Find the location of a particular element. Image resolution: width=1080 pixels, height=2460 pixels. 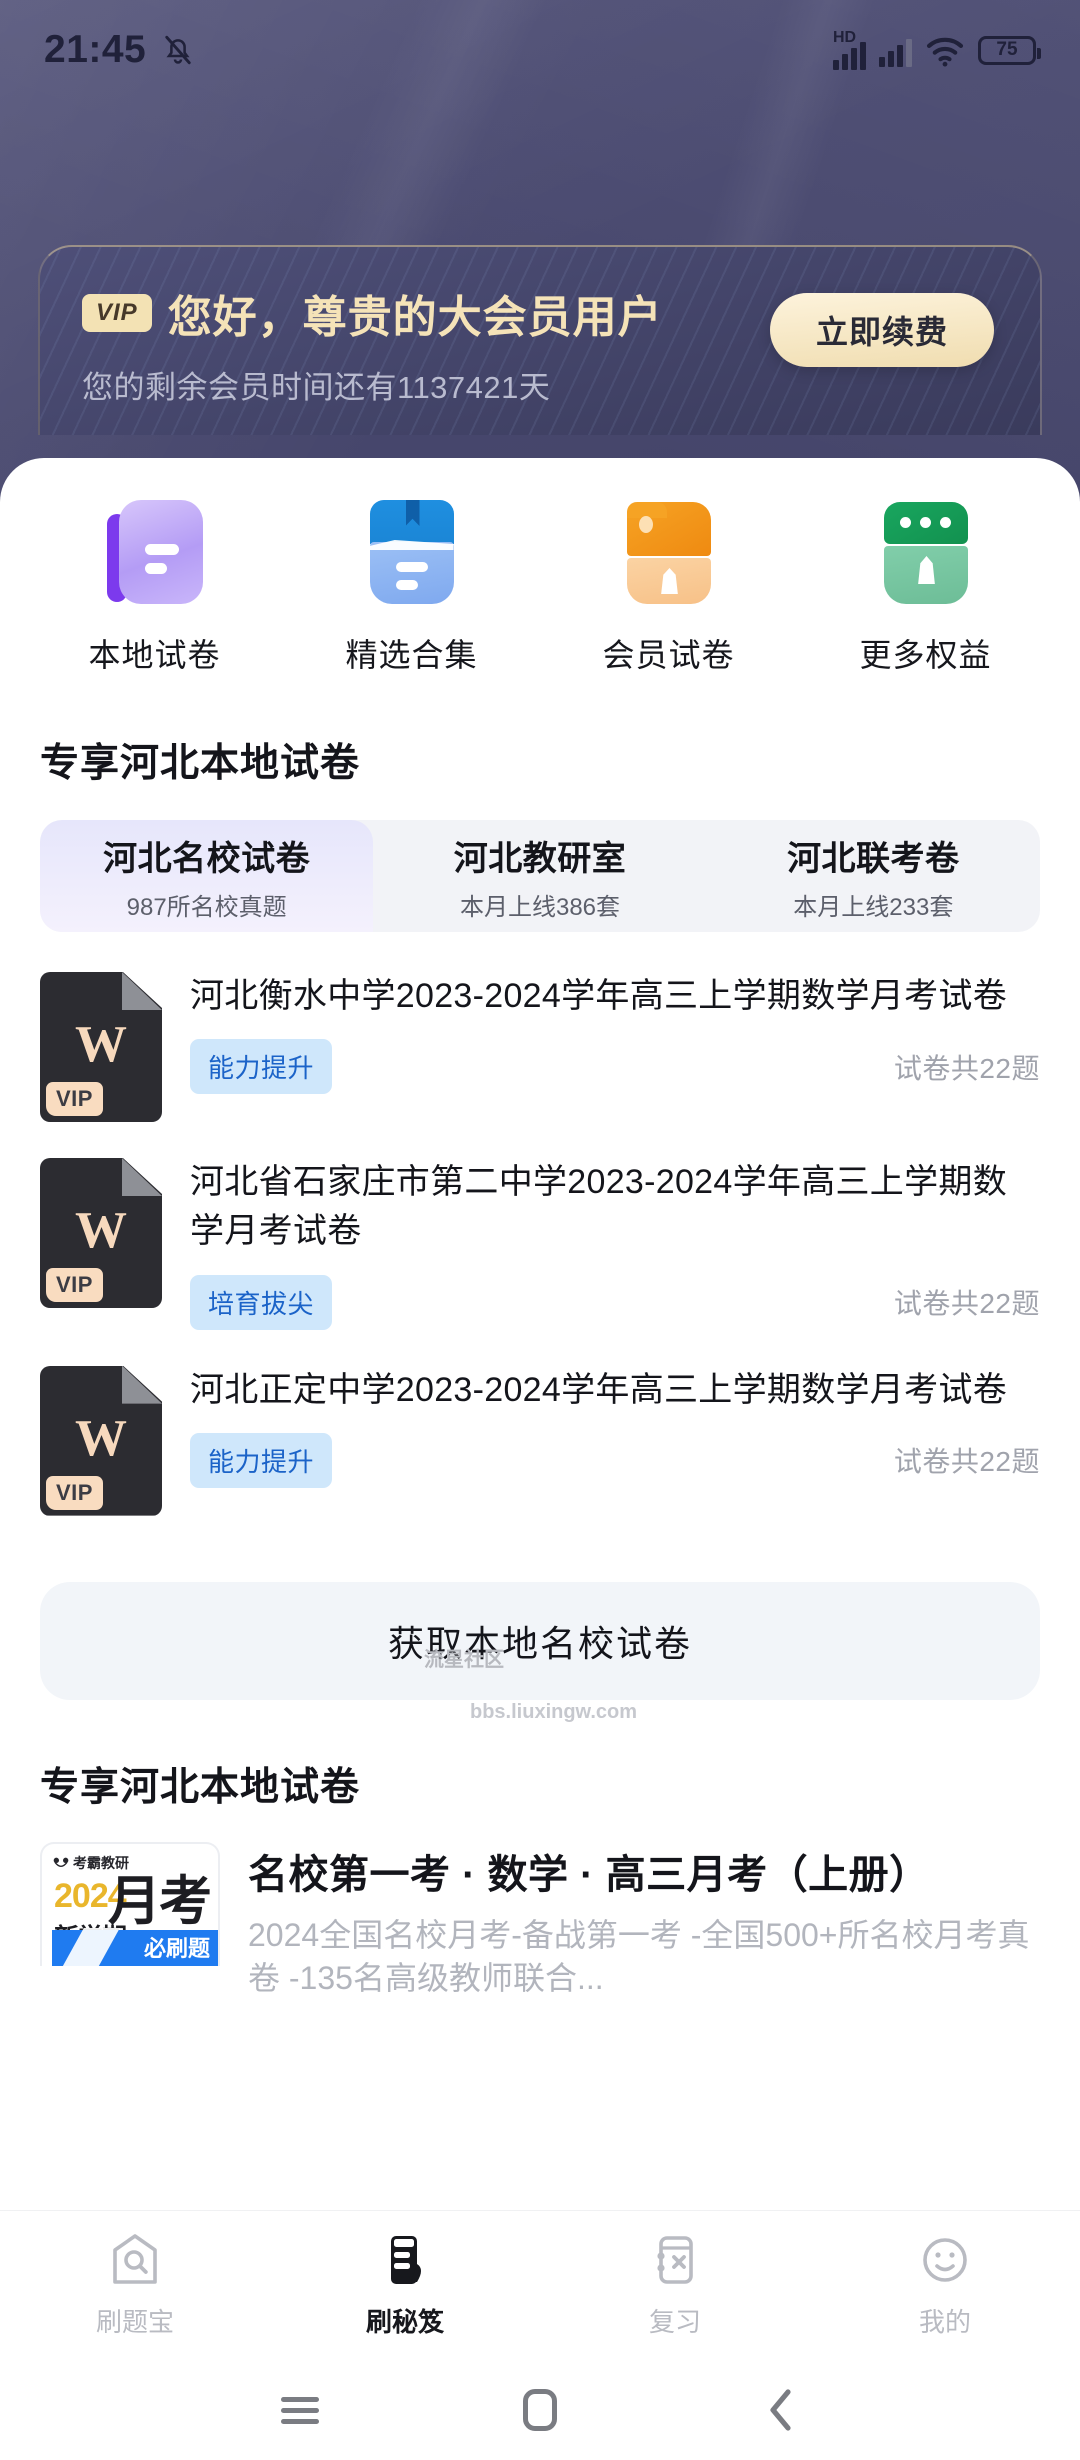

tab-hebei-research-office: 河北教研室 本月上线386套 is located at coordinates (539, 876).